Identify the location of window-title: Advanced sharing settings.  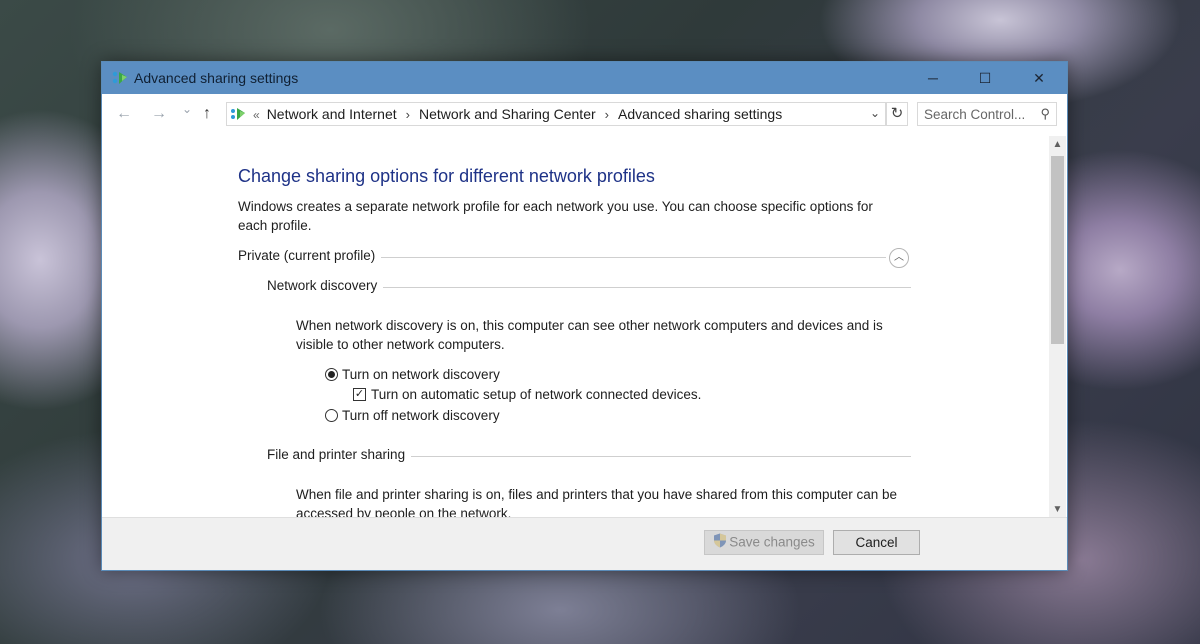
(216, 78).